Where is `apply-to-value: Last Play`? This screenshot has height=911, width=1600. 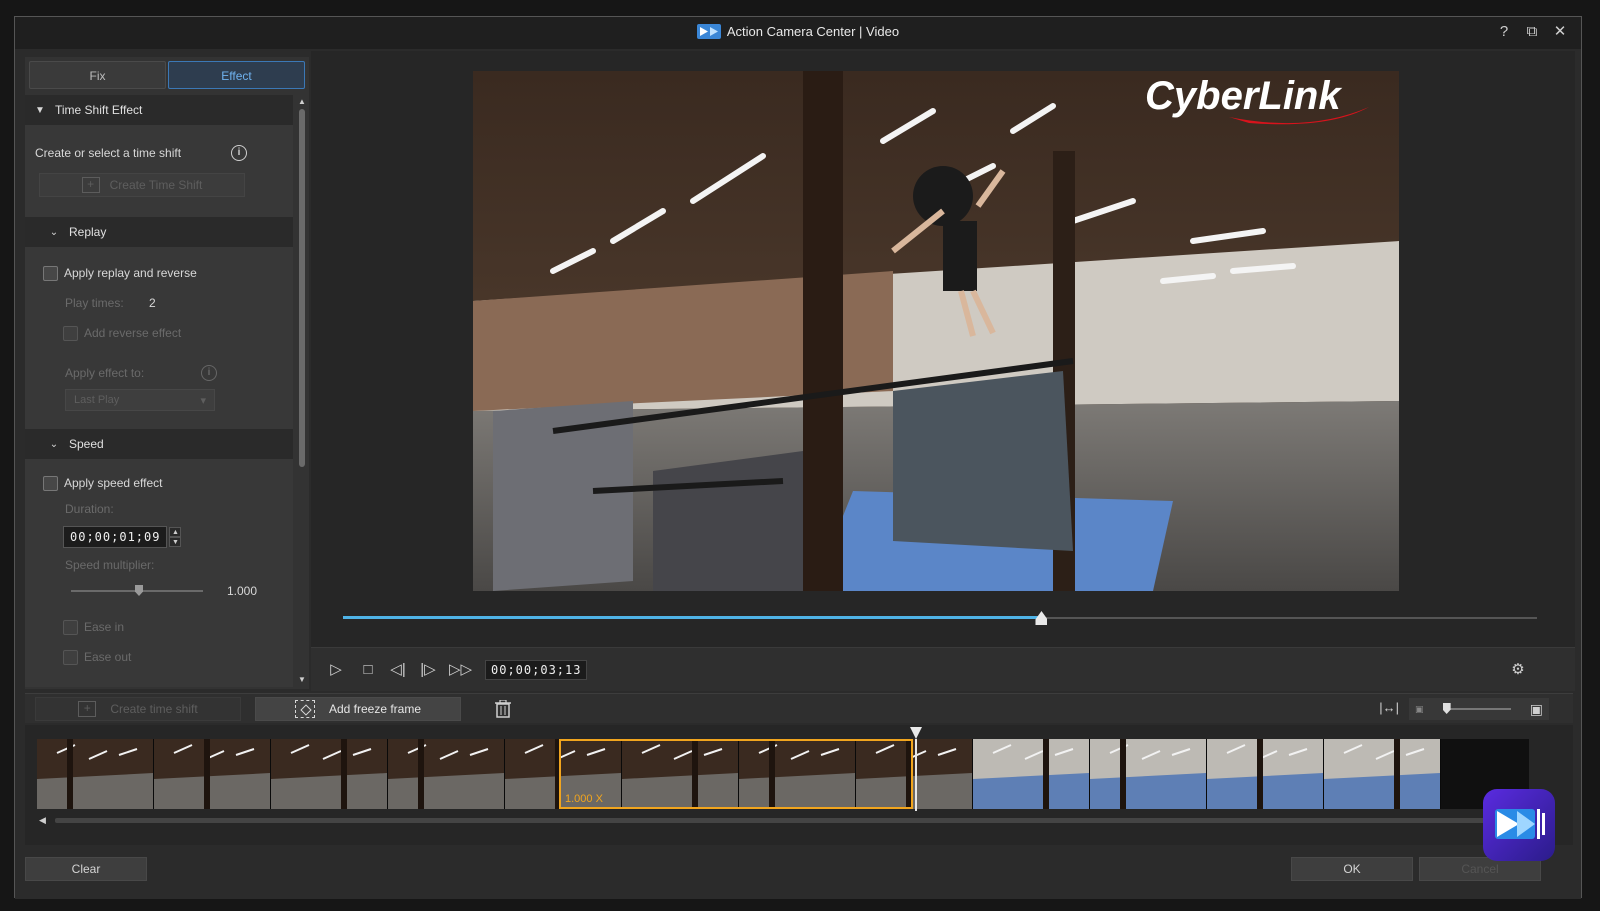
apply-to-value: Last Play is located at coordinates (97, 400).